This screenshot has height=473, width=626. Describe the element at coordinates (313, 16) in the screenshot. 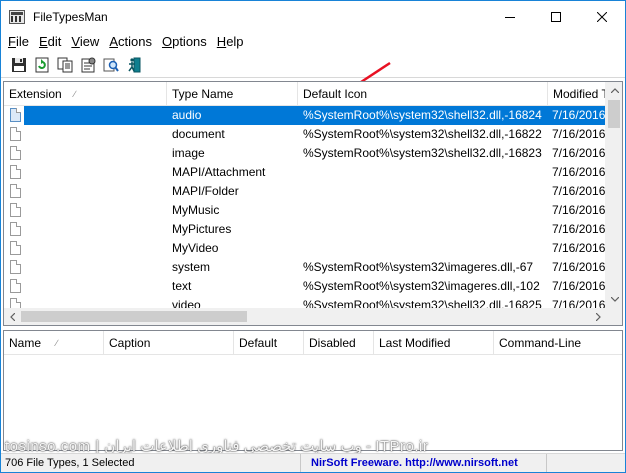

I see `title-bar: FileTypesMan` at that location.